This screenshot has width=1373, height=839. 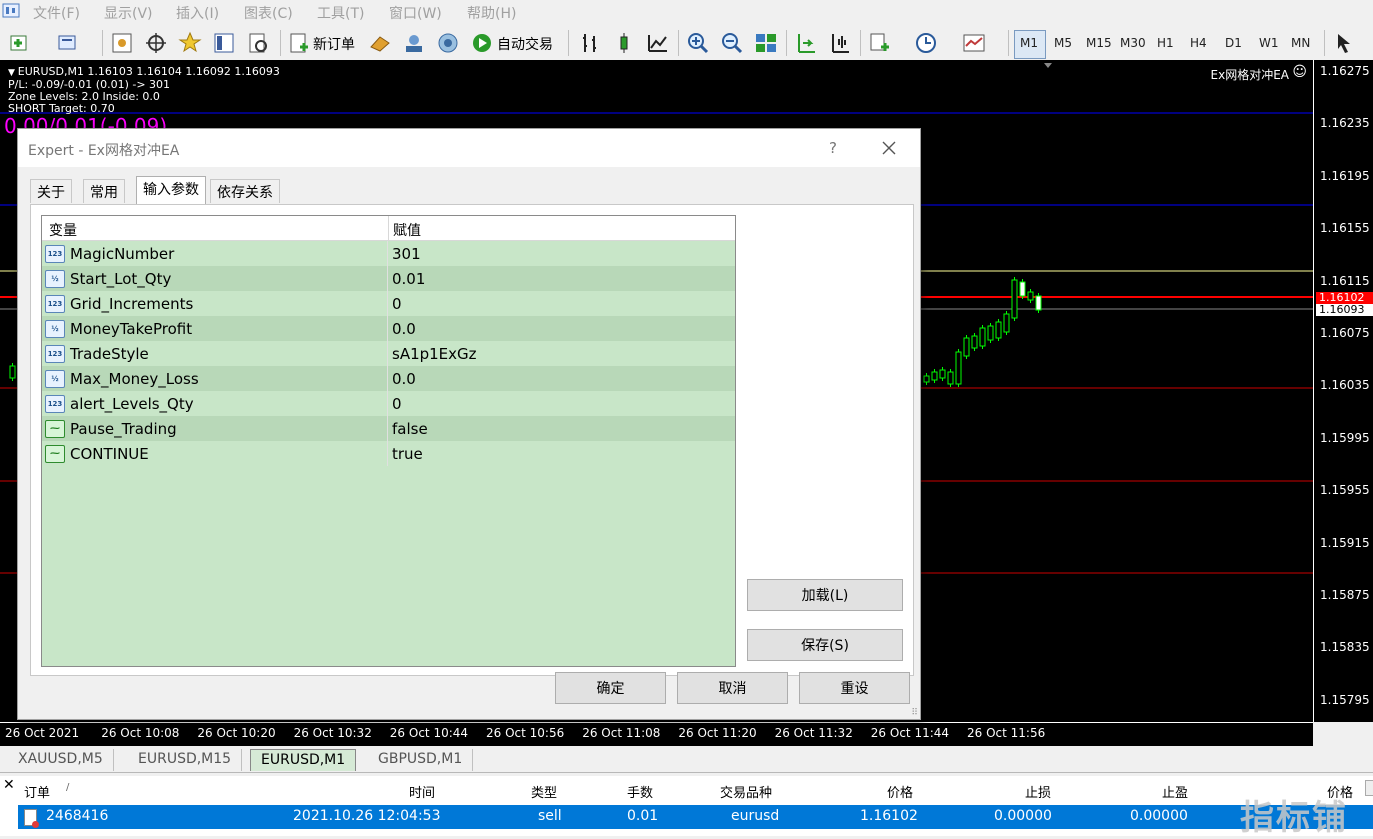 I want to click on metaeditor-icon, so click(x=380, y=43).